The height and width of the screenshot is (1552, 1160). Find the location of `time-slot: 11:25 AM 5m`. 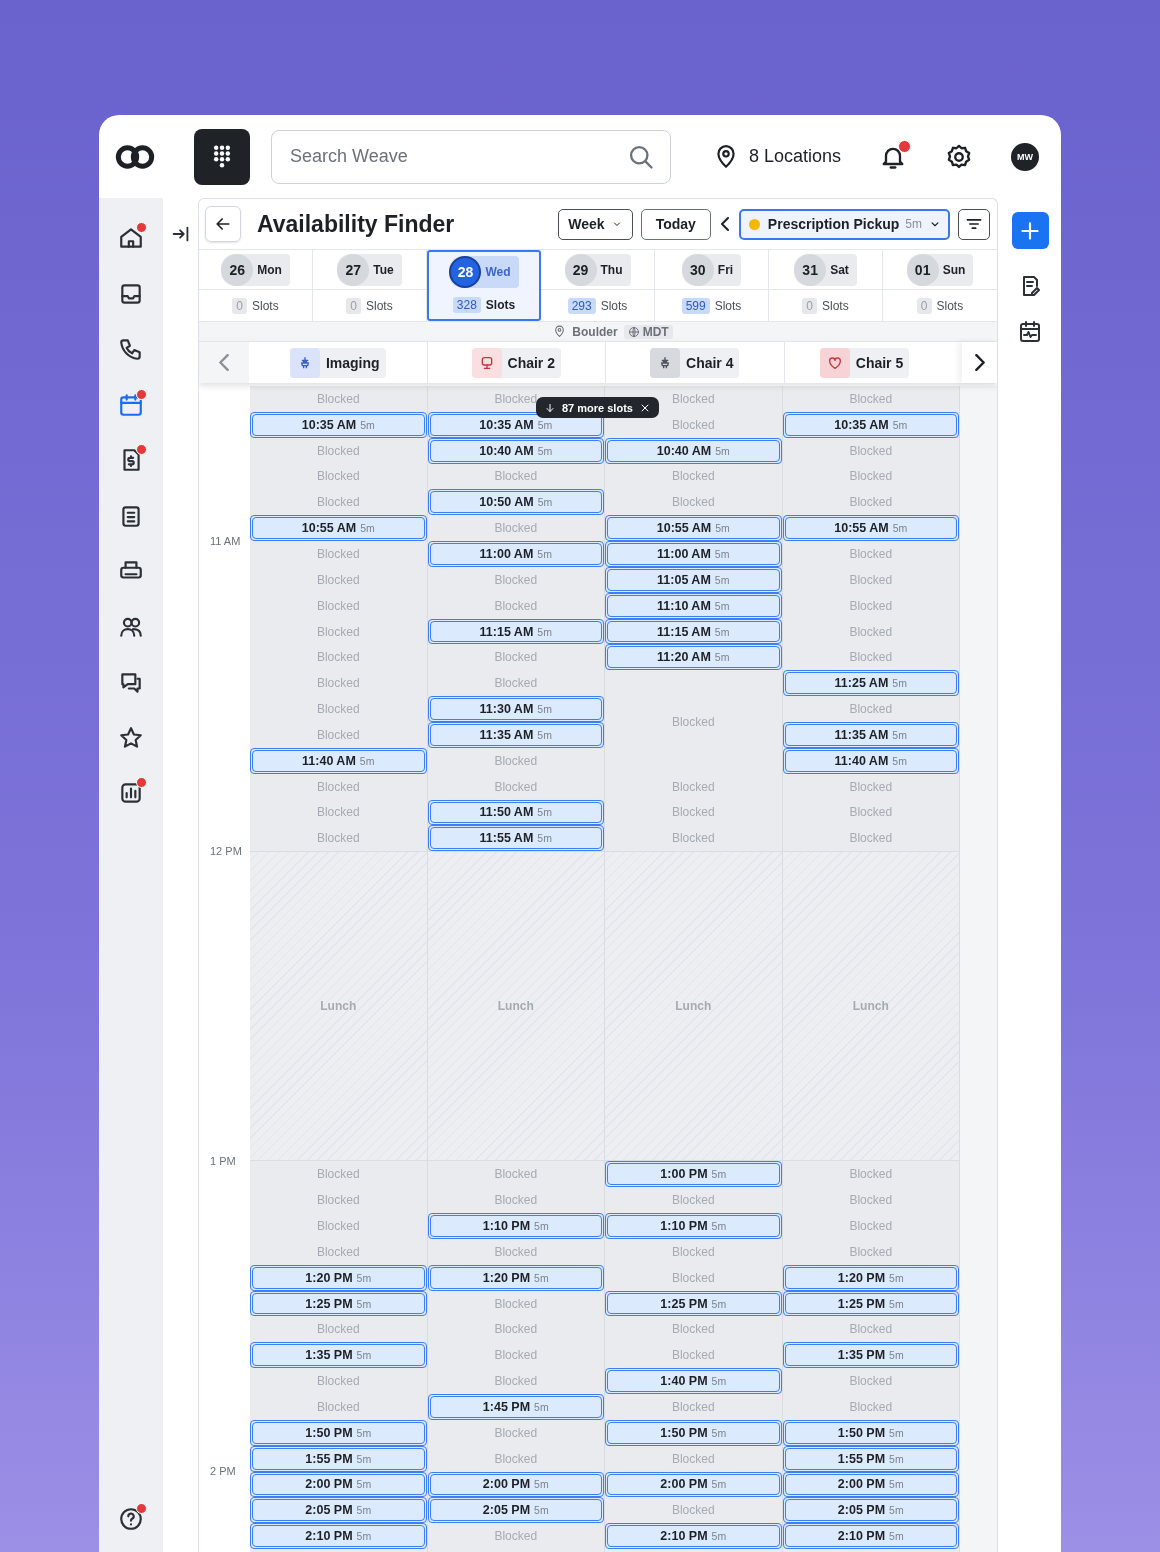

time-slot: 11:25 AM 5m is located at coordinates (870, 683).